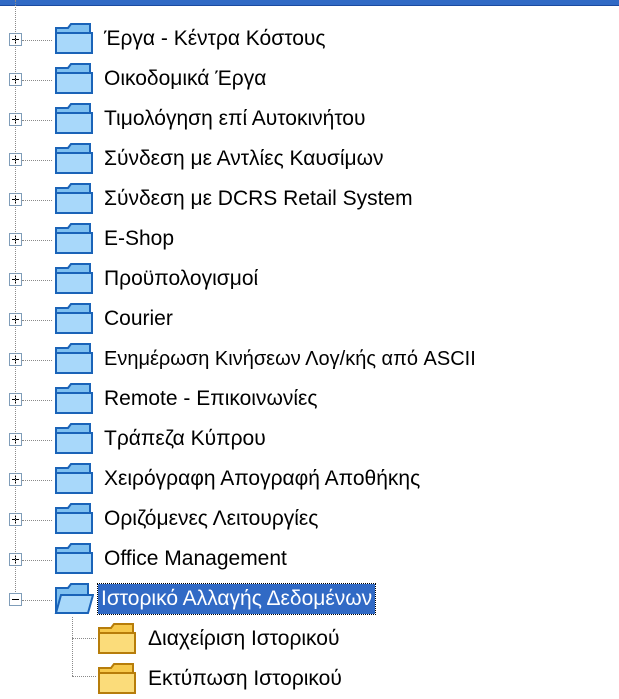 The width and height of the screenshot is (619, 699). I want to click on folder-blue-open-icon, so click(74, 598).